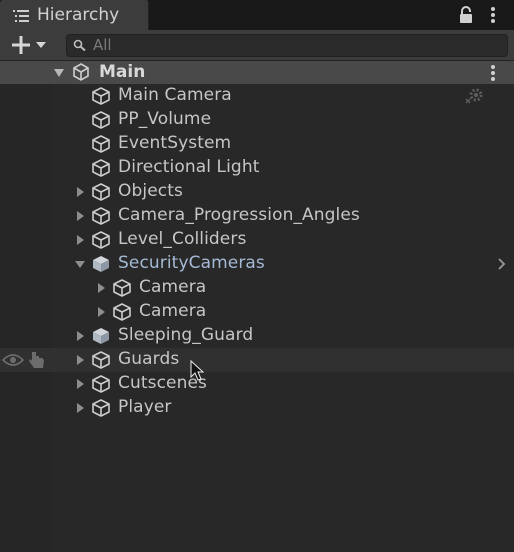 This screenshot has height=552, width=514. Describe the element at coordinates (257, 240) in the screenshot. I see `tree-row: Level_Colliders` at that location.